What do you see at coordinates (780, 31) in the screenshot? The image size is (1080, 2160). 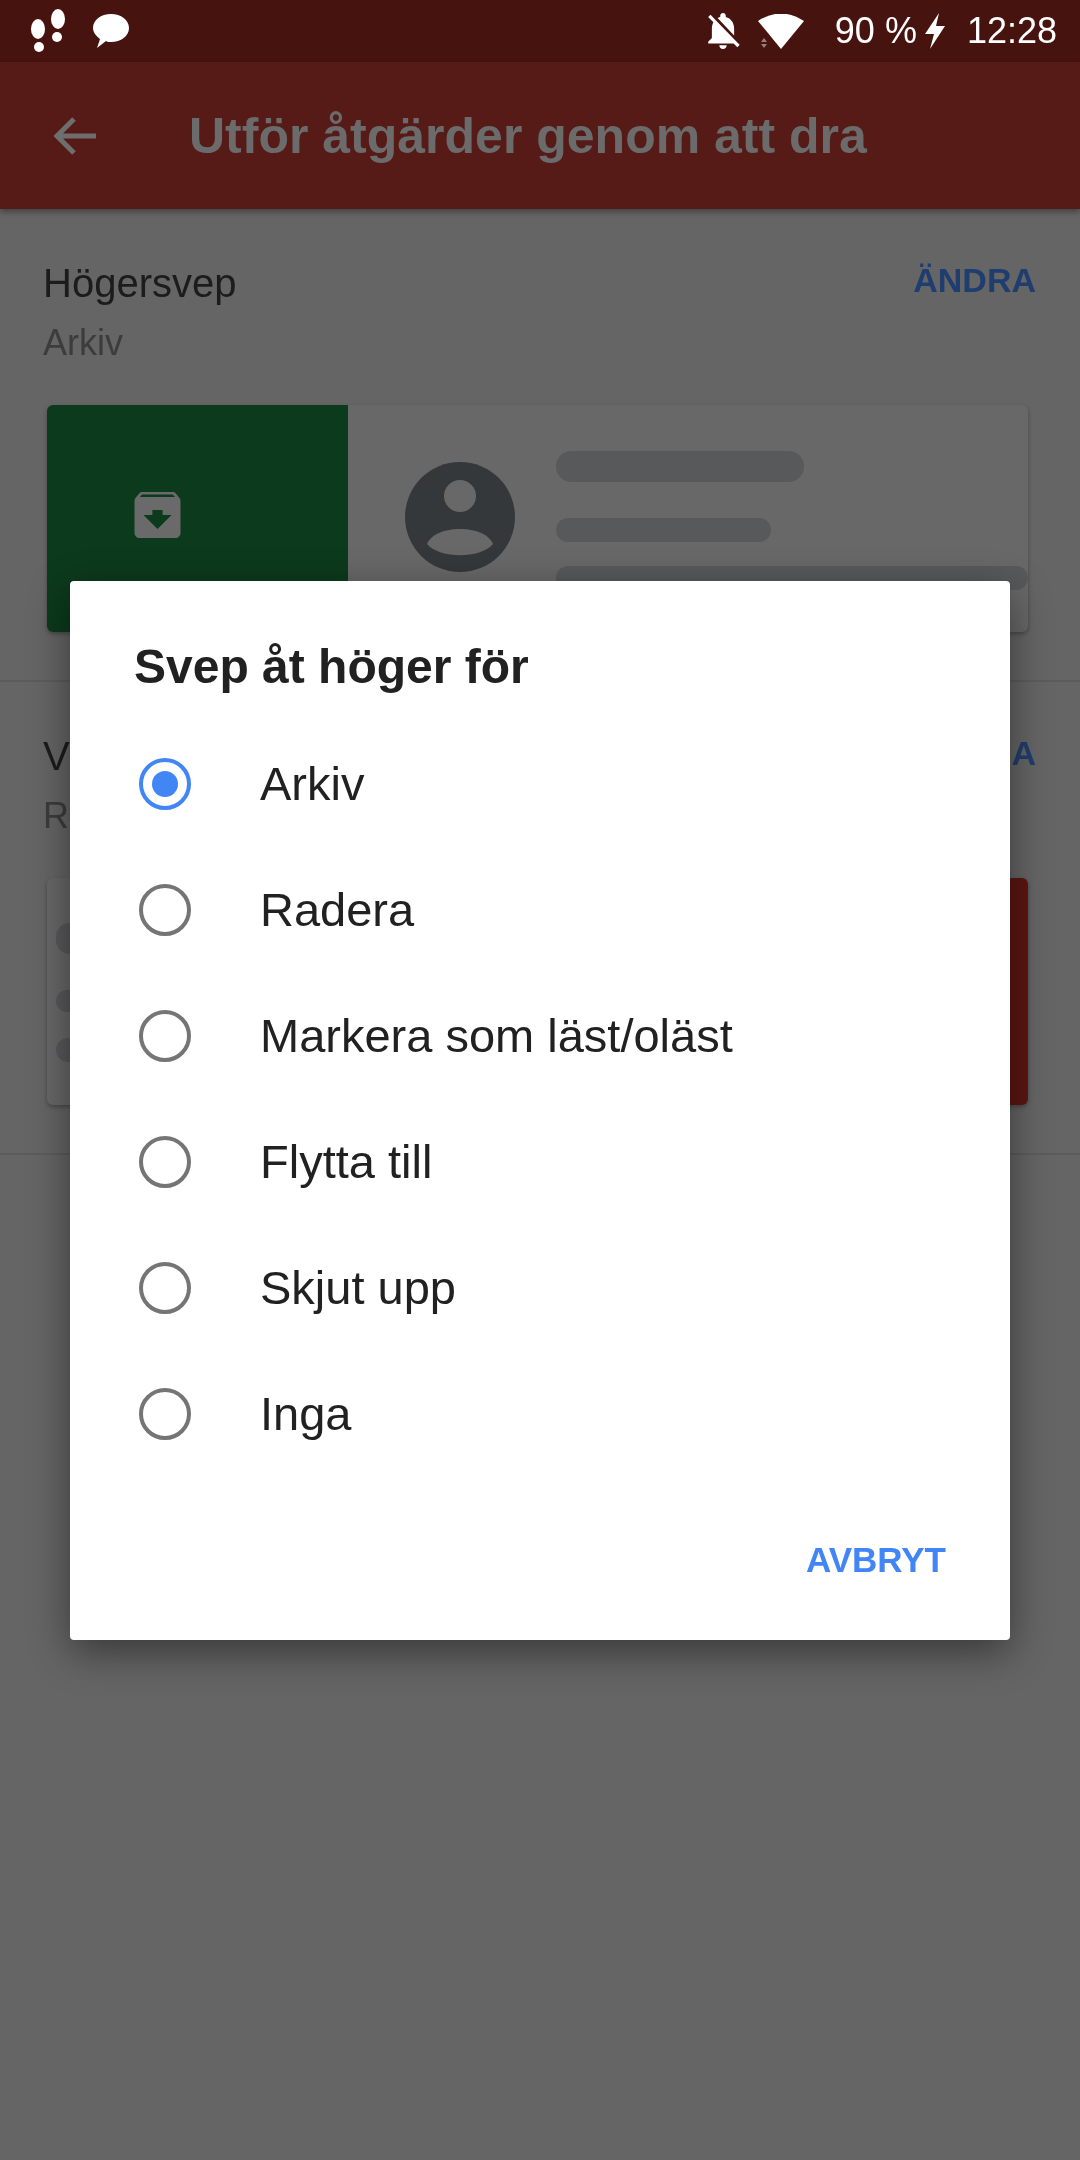 I see `wifi-icon` at bounding box center [780, 31].